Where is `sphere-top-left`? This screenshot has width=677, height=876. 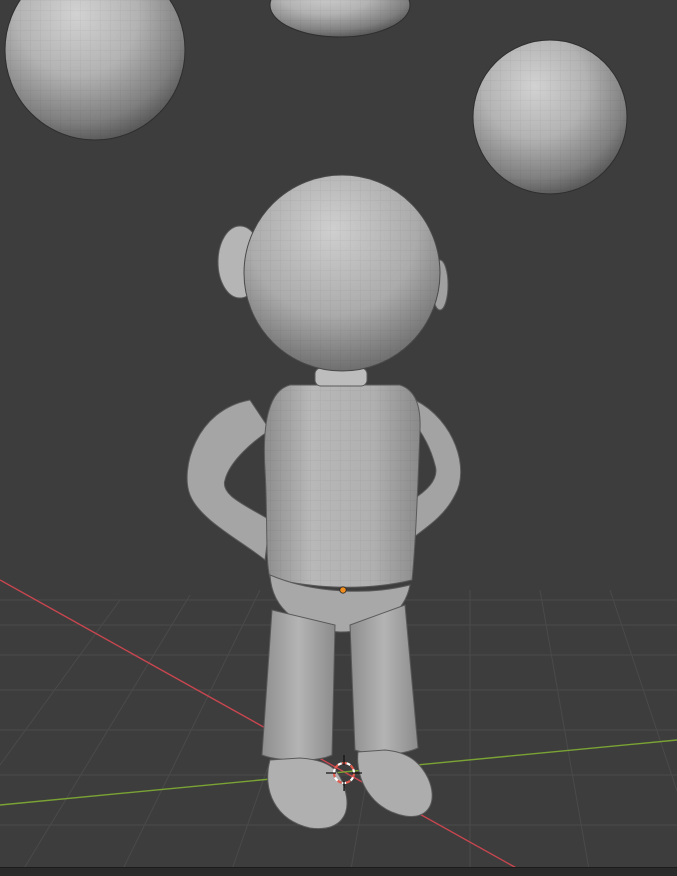 sphere-top-left is located at coordinates (95, 70).